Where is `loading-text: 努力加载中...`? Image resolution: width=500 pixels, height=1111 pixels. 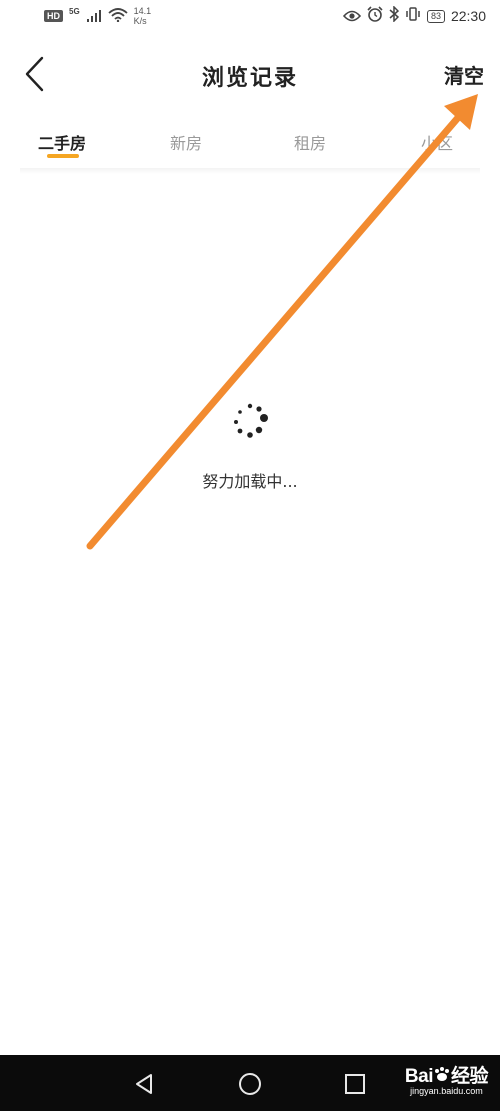 loading-text: 努力加载中... is located at coordinates (250, 481).